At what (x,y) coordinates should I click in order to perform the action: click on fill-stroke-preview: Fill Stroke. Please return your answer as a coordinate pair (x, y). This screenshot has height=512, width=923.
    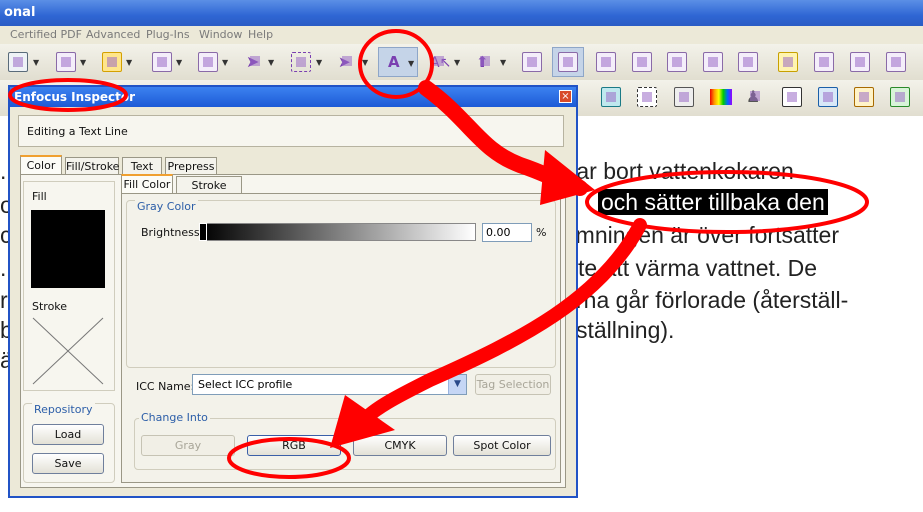
    Looking at the image, I should click on (69, 286).